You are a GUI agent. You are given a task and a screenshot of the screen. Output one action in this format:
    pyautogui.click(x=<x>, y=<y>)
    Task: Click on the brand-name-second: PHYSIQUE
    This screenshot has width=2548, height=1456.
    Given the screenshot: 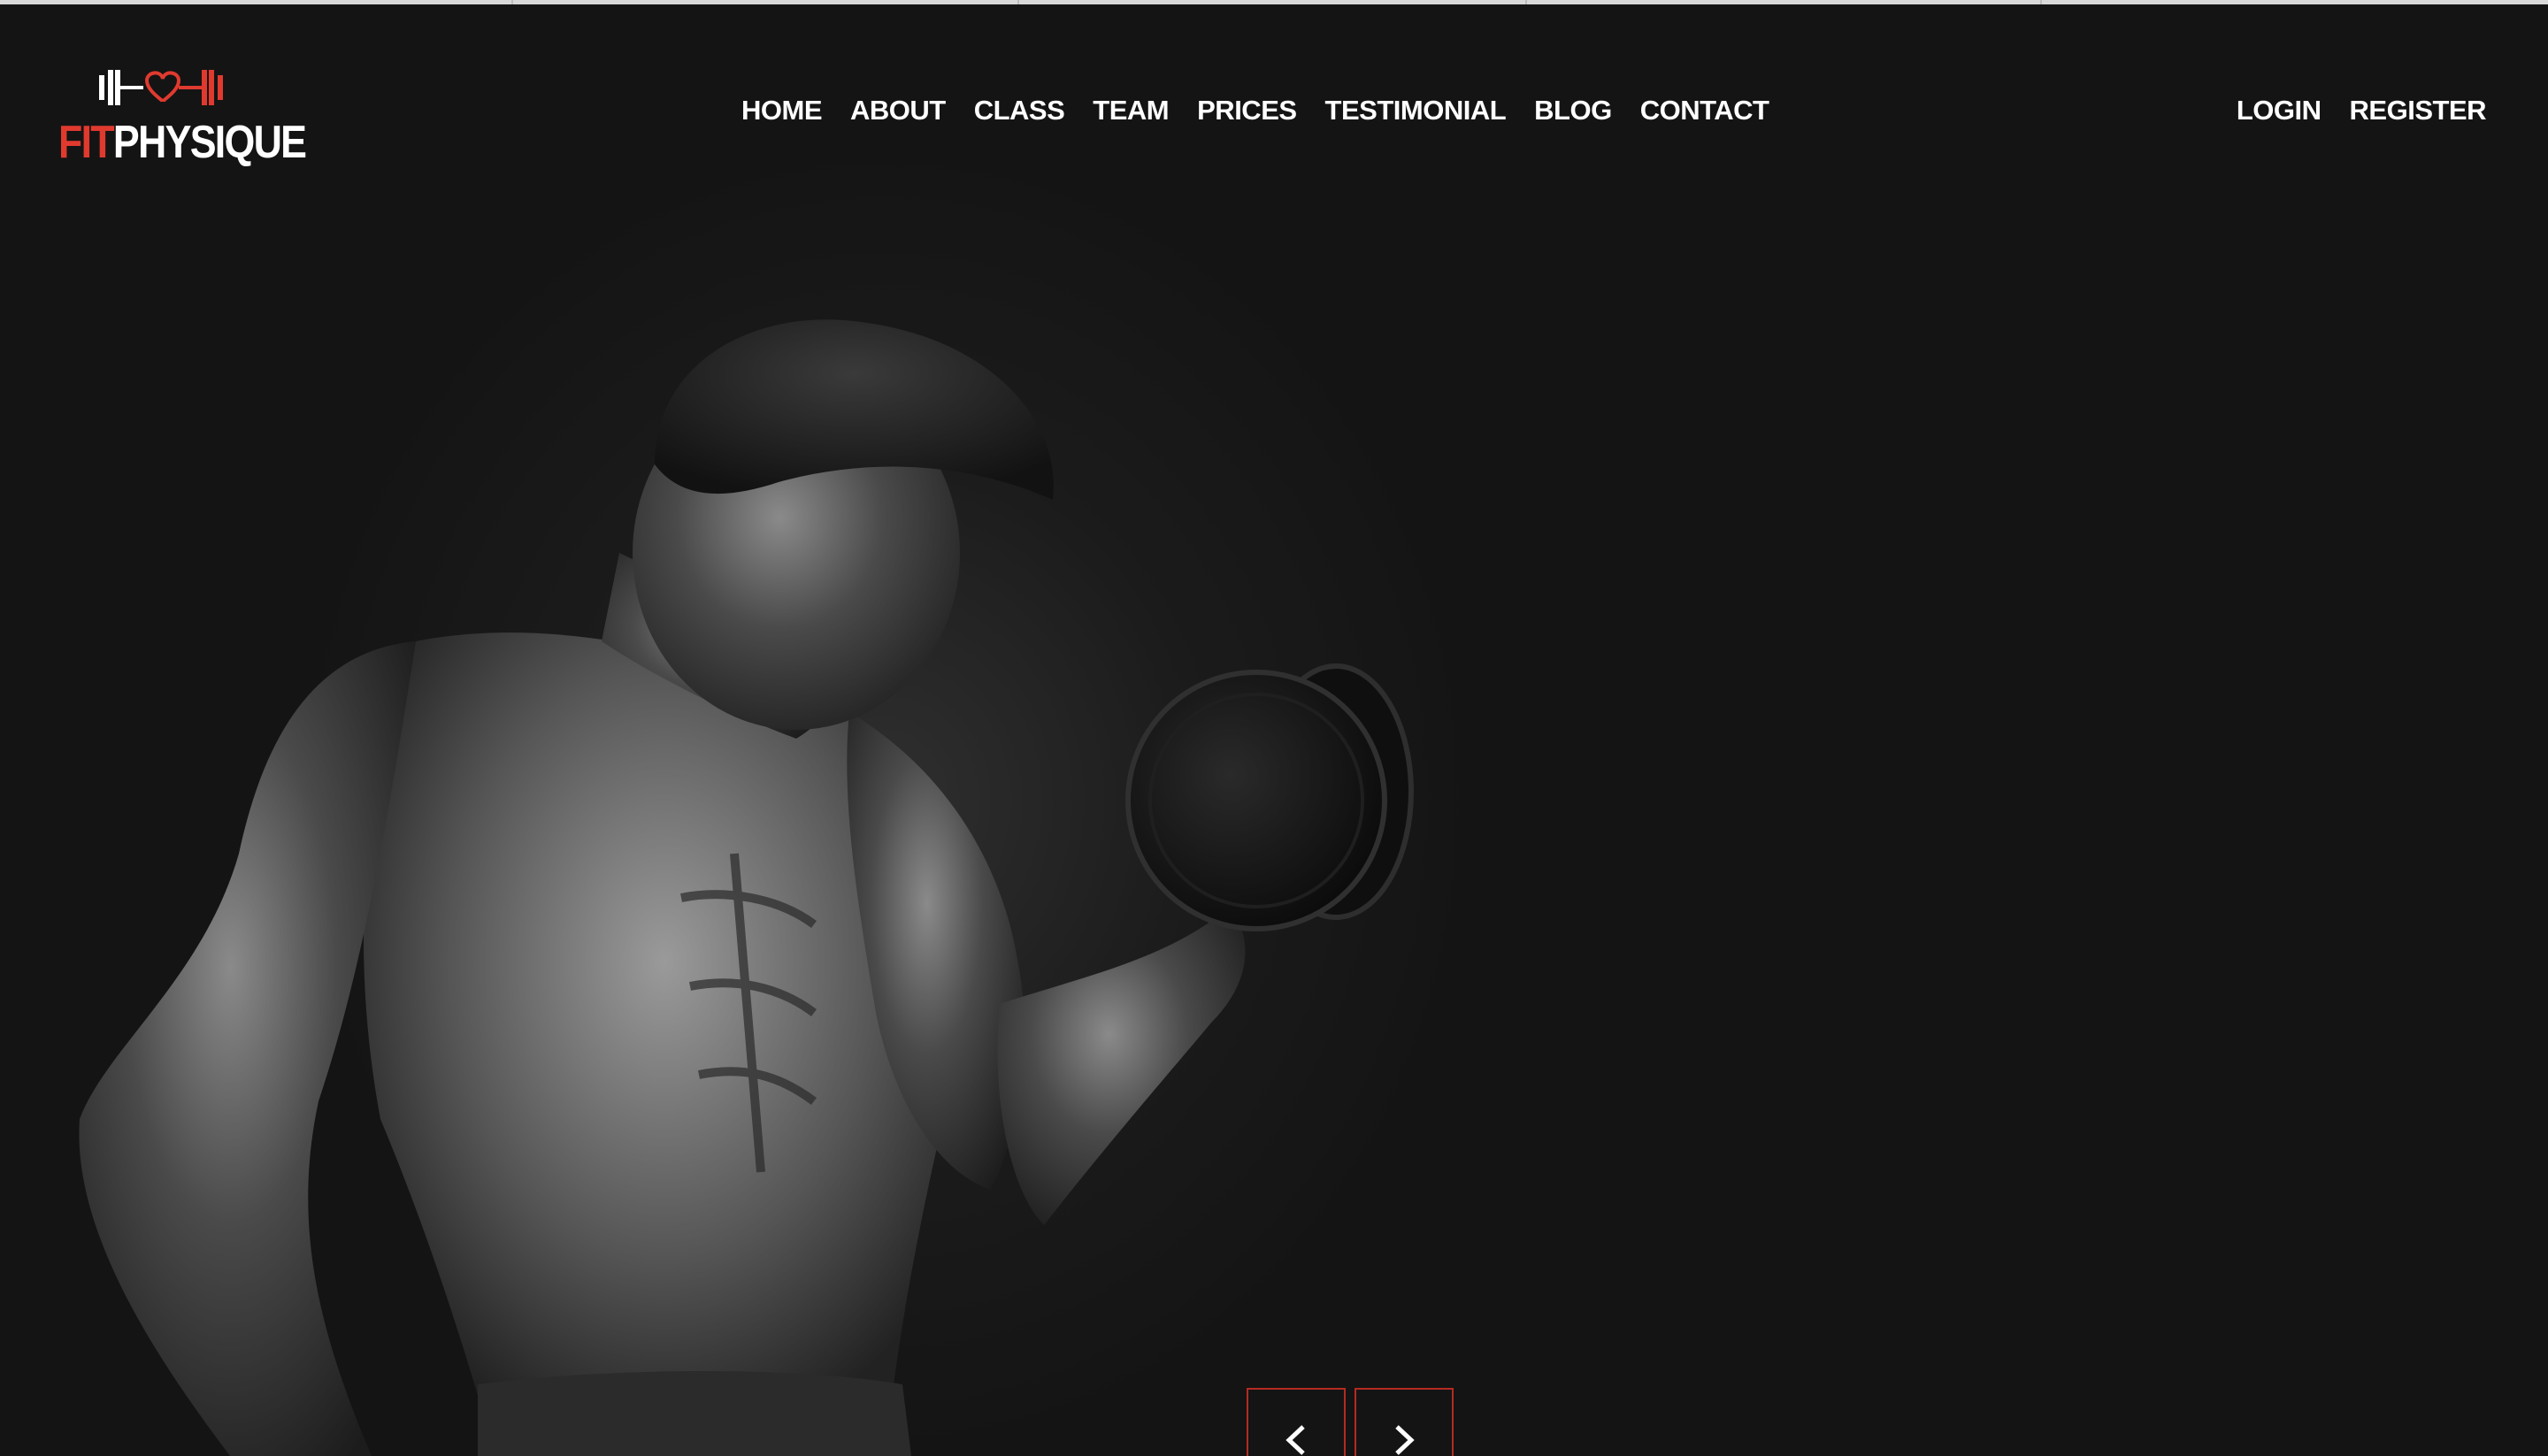 What is the action you would take?
    pyautogui.click(x=209, y=142)
    